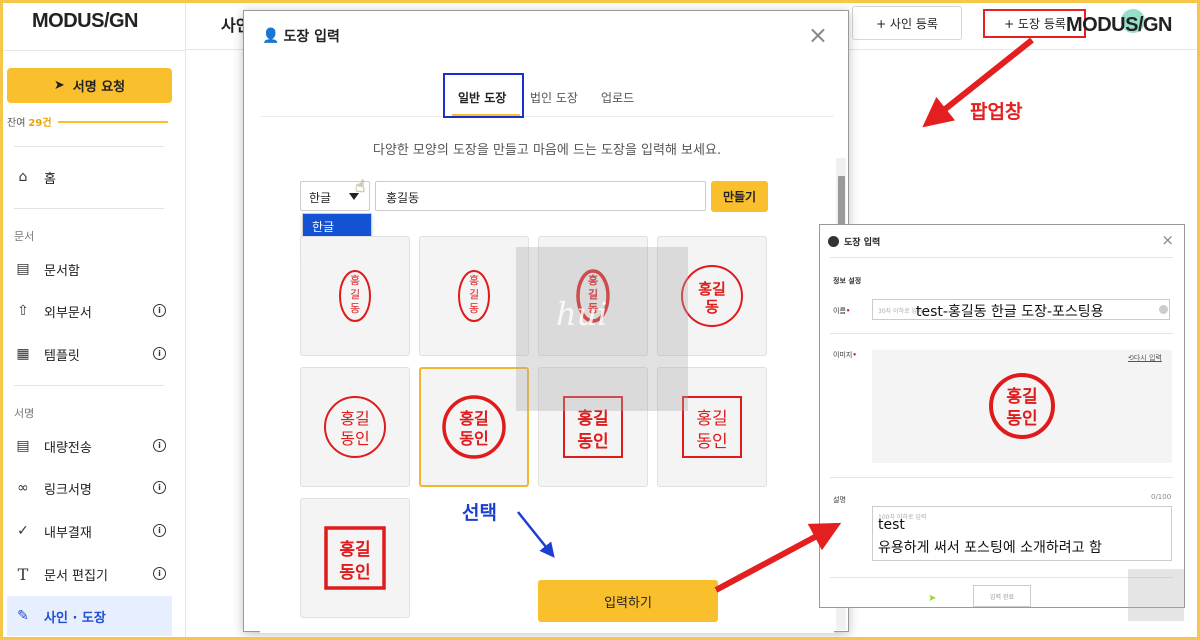 The height and width of the screenshot is (640, 1200). Describe the element at coordinates (617, 97) in the screenshot. I see `tab-upload: 업로드` at that location.